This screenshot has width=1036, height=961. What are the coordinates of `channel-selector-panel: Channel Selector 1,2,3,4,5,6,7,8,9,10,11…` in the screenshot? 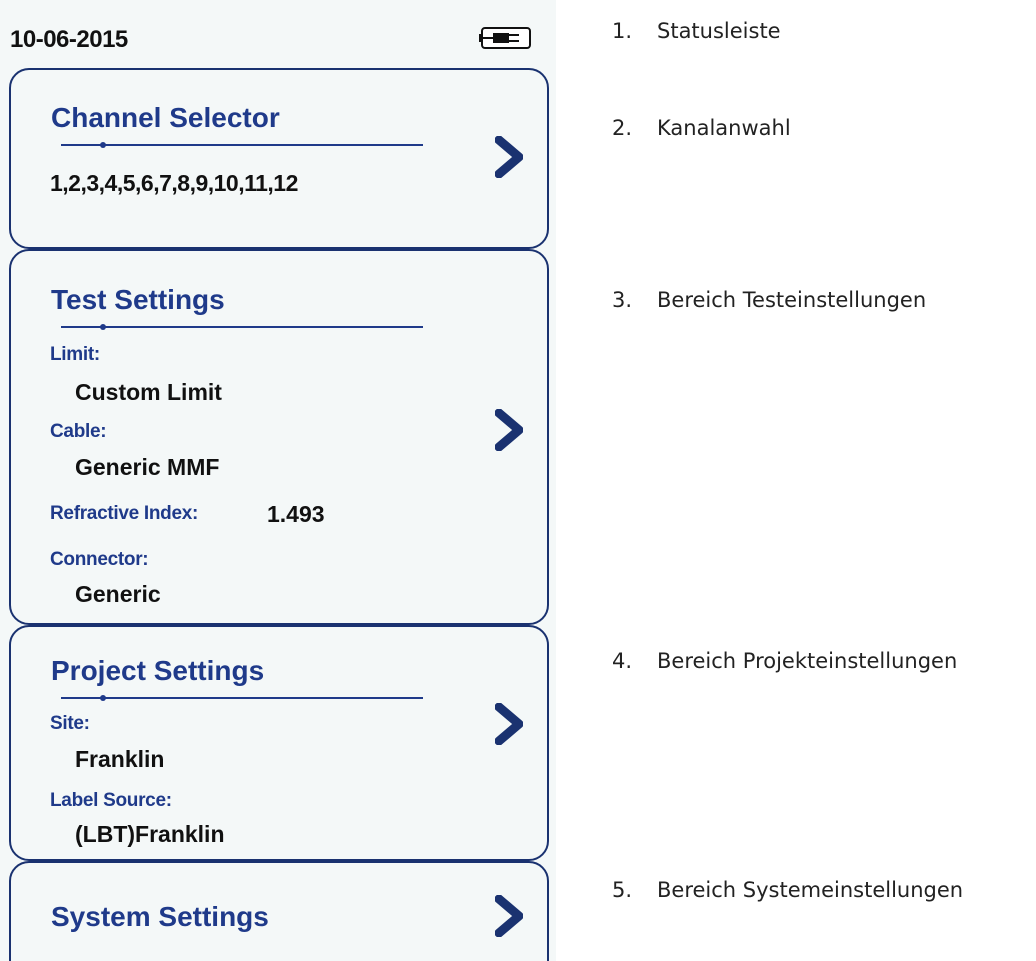 It's located at (279, 158).